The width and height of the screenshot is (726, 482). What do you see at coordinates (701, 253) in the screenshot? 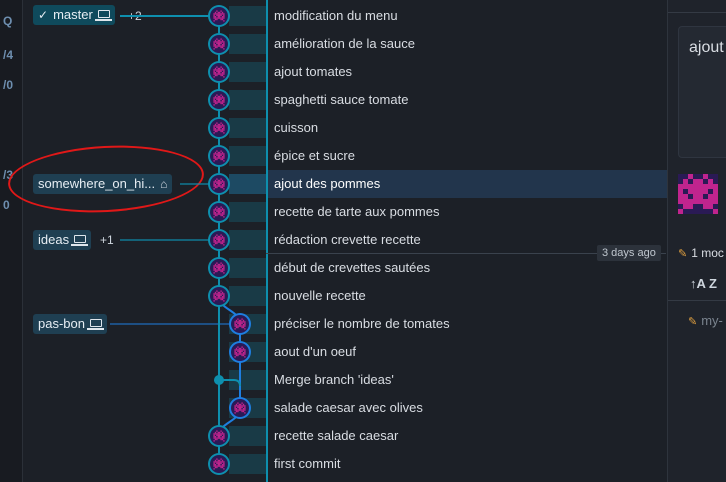
I see `files-changed-label: ✎ 1 moc` at bounding box center [701, 253].